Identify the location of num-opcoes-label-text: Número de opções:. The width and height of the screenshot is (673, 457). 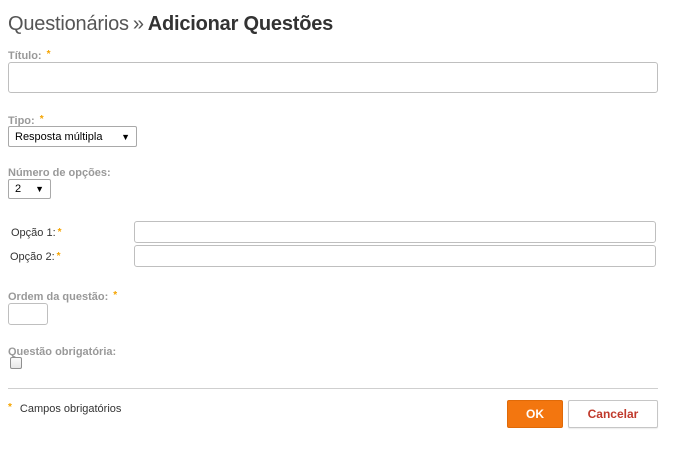
(59, 173).